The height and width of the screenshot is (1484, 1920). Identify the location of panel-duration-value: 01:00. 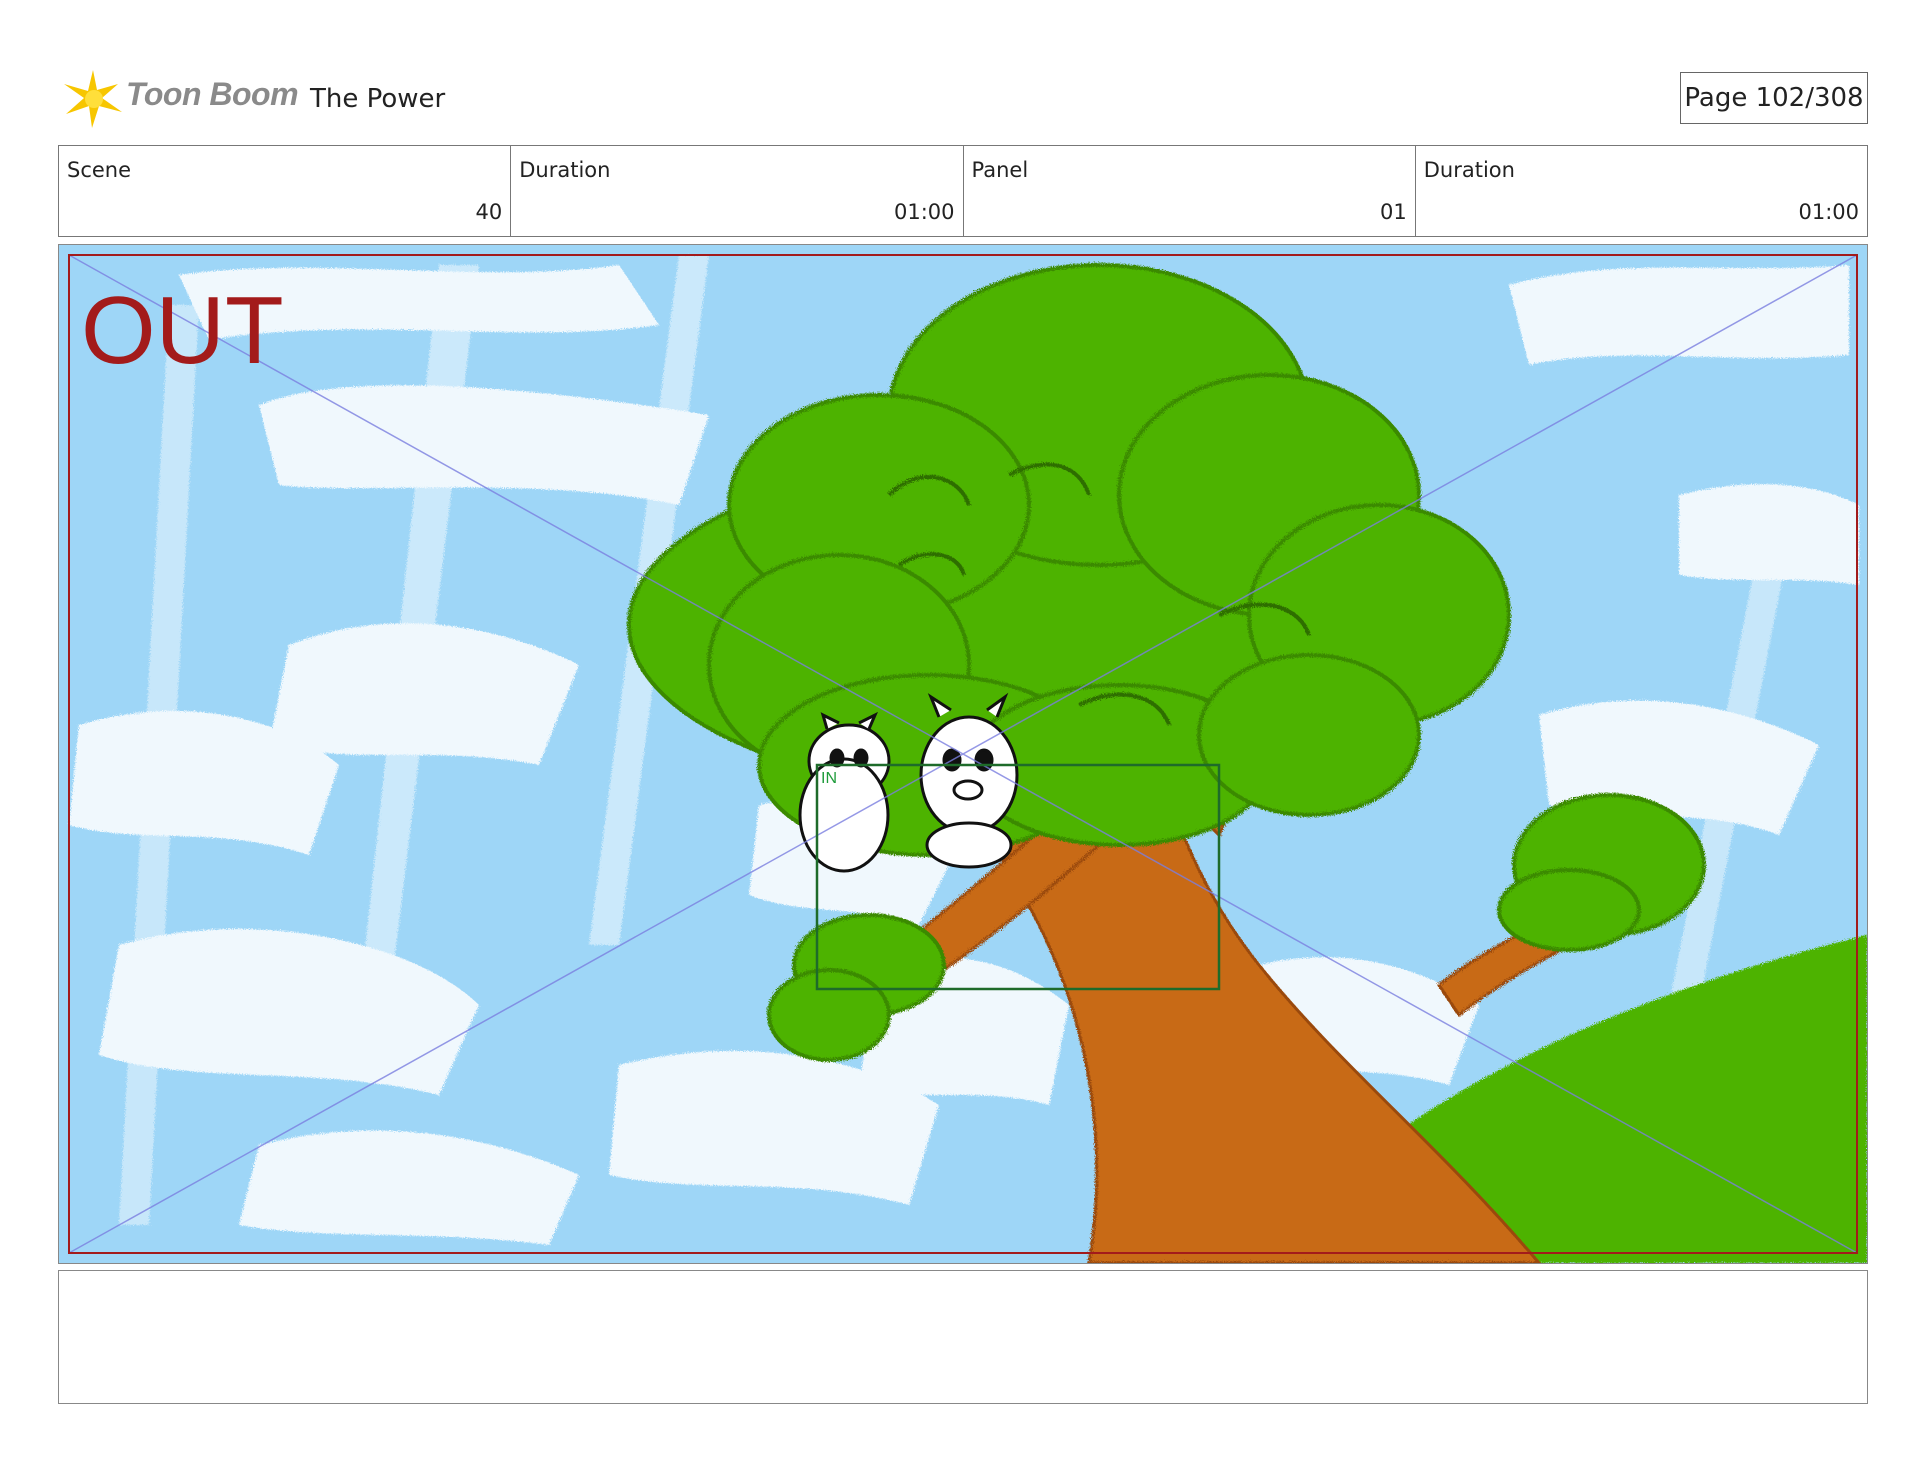
(1828, 212).